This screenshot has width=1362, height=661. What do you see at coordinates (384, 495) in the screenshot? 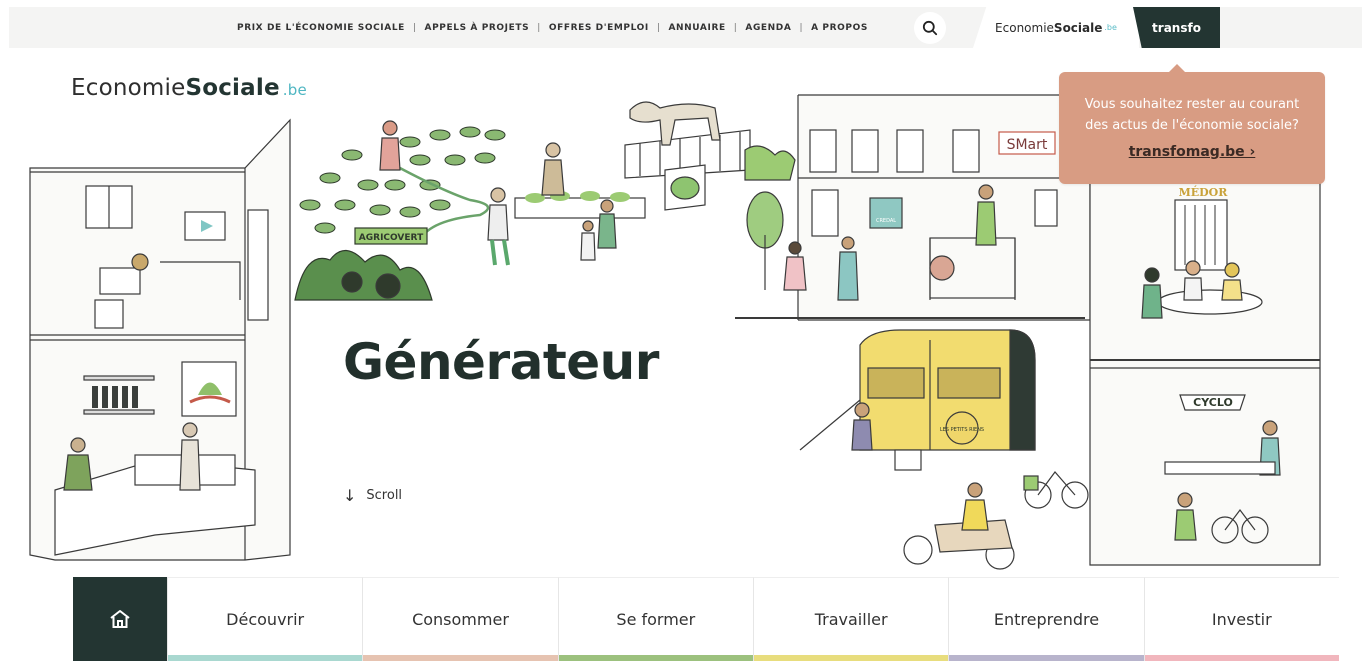
I see `scroll-label: Scroll` at bounding box center [384, 495].